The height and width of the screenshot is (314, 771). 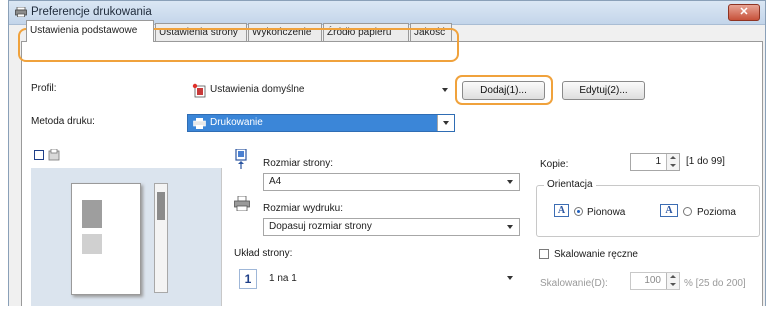 I want to click on output-size-label: Rozmiar wydruku:, so click(x=303, y=208).